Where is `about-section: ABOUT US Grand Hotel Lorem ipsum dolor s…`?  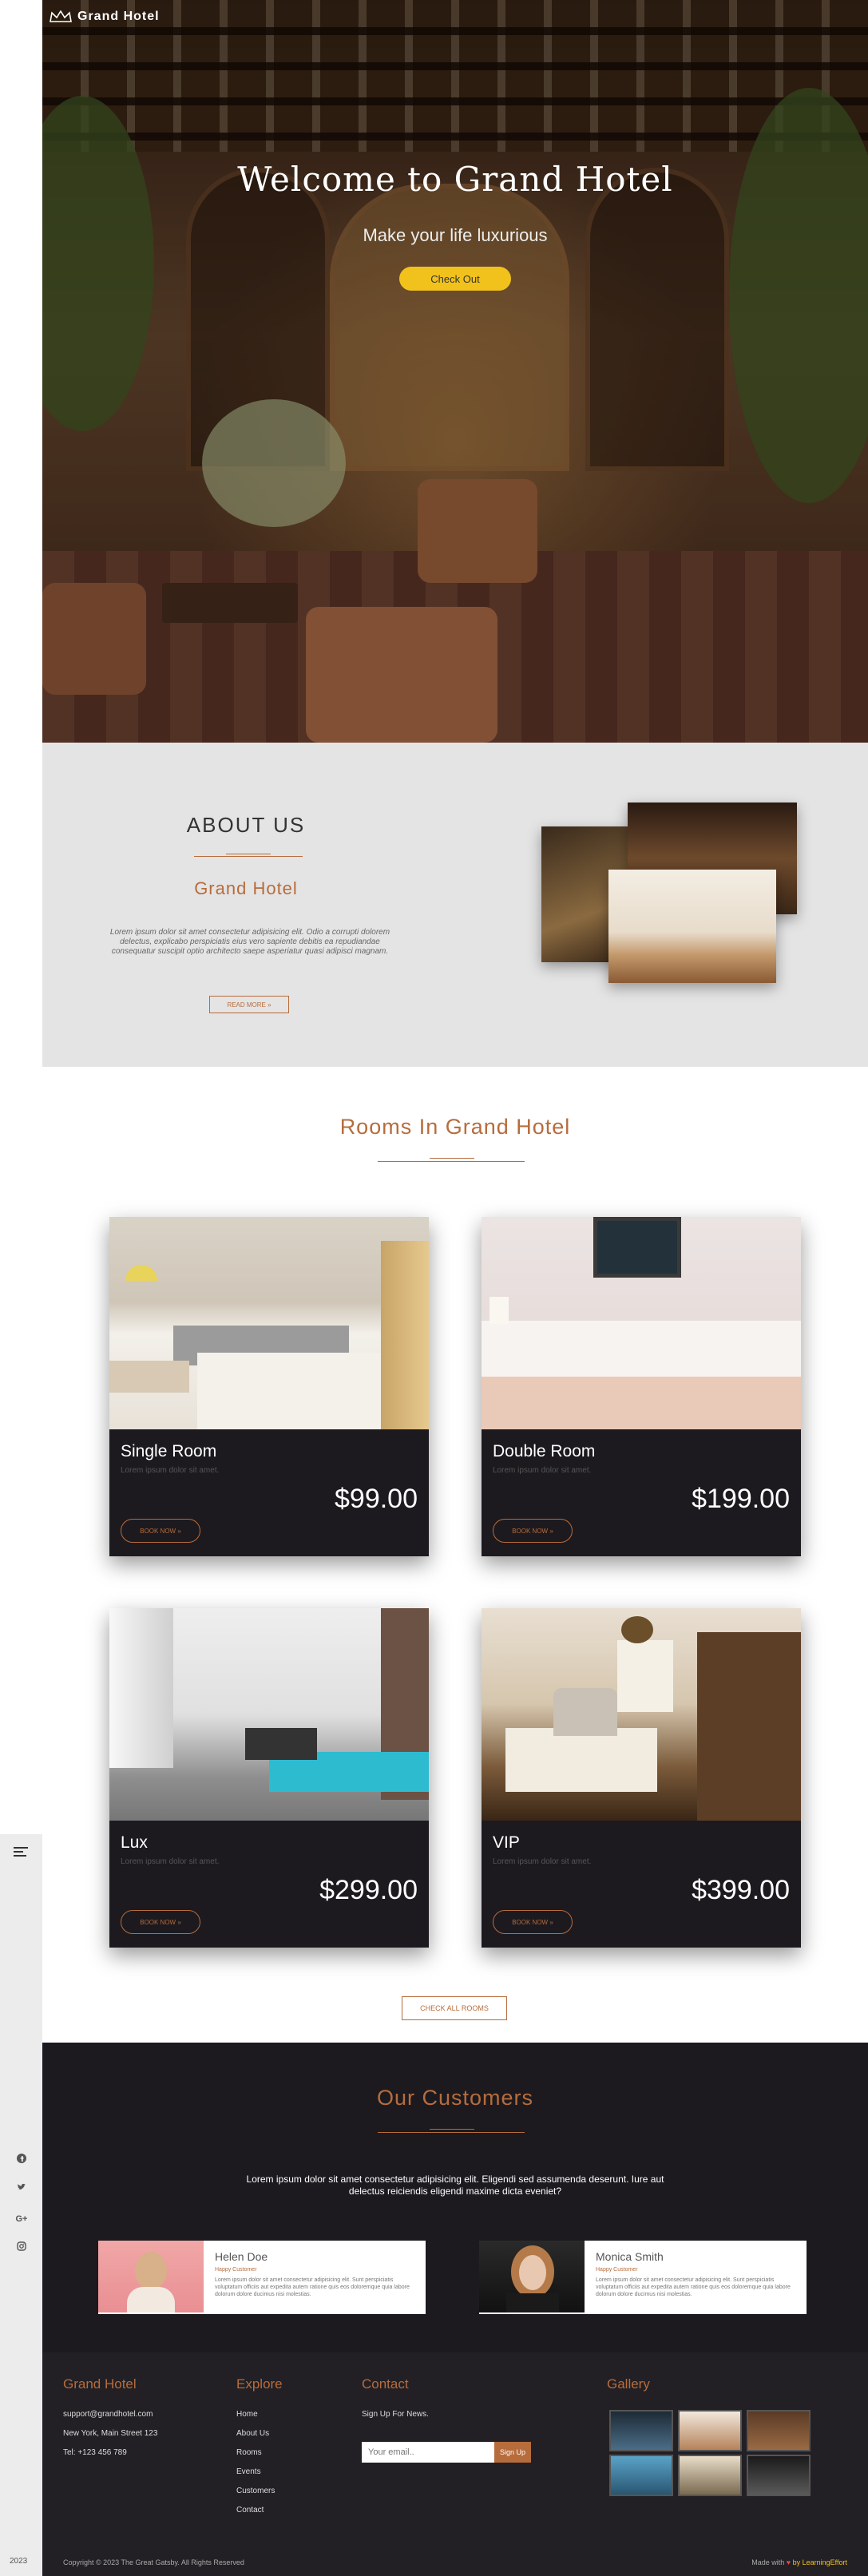
about-section: ABOUT US Grand Hotel Lorem ipsum dolor s… is located at coordinates (455, 905).